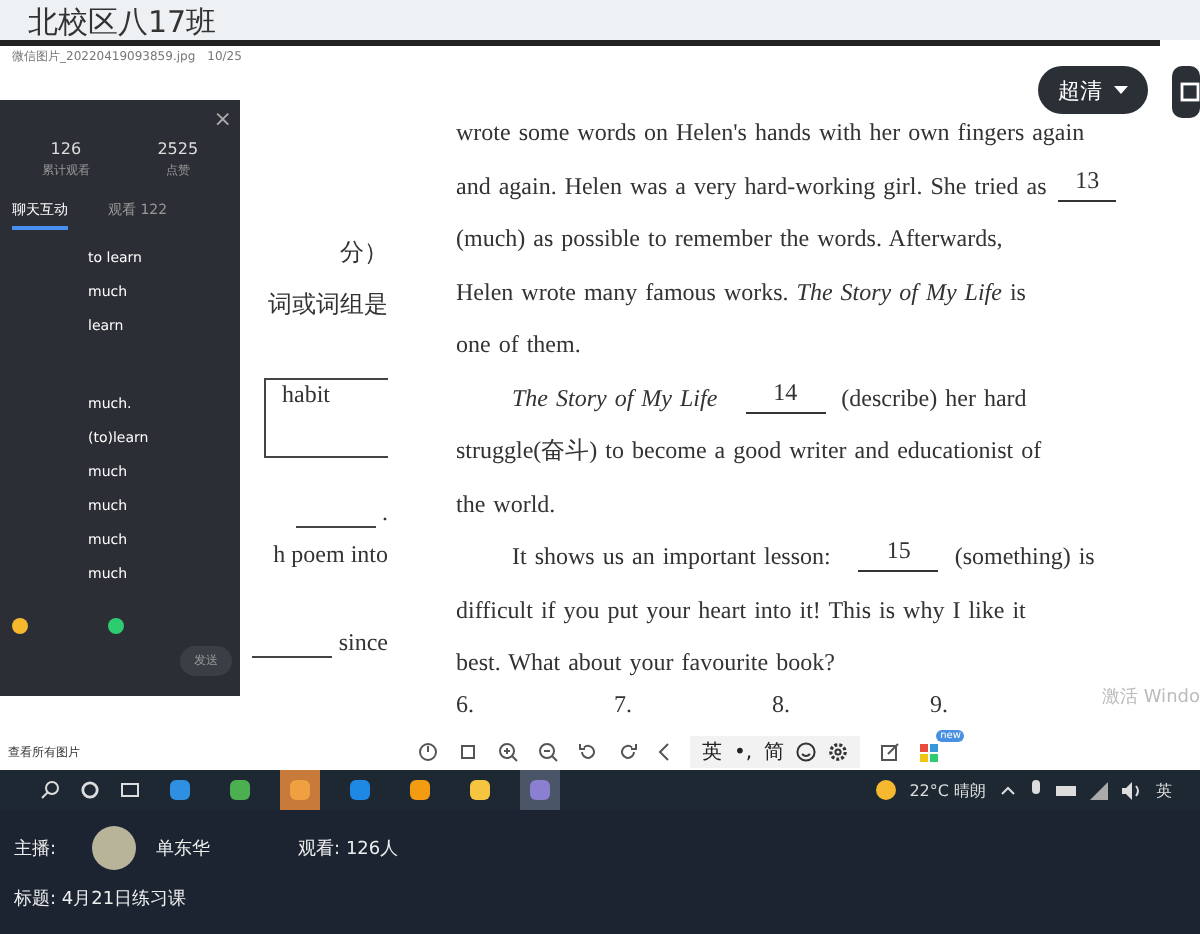 The image size is (1200, 934). What do you see at coordinates (838, 752) in the screenshot?
I see `settings-icon` at bounding box center [838, 752].